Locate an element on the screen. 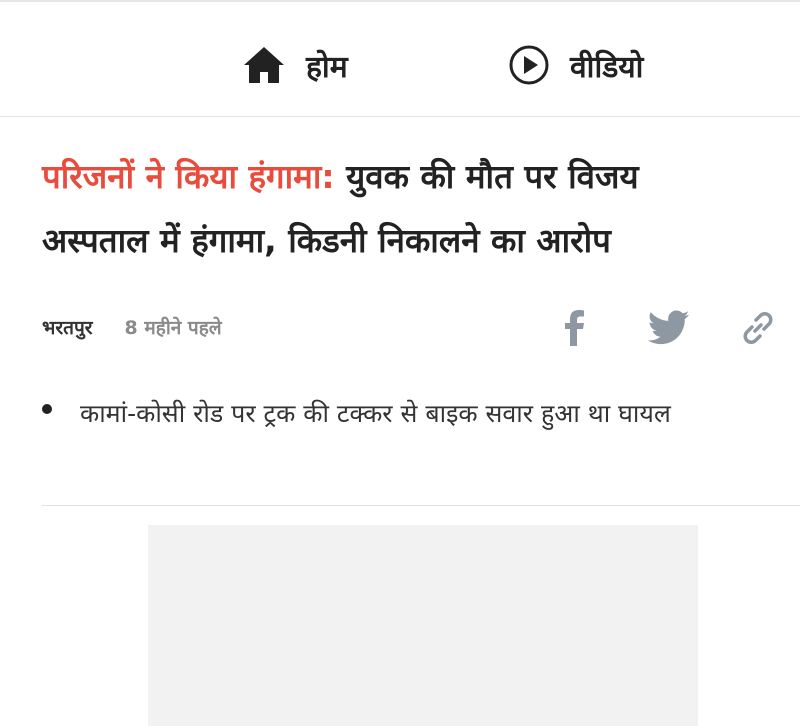 The height and width of the screenshot is (726, 800). share-facebook-button is located at coordinates (575, 328).